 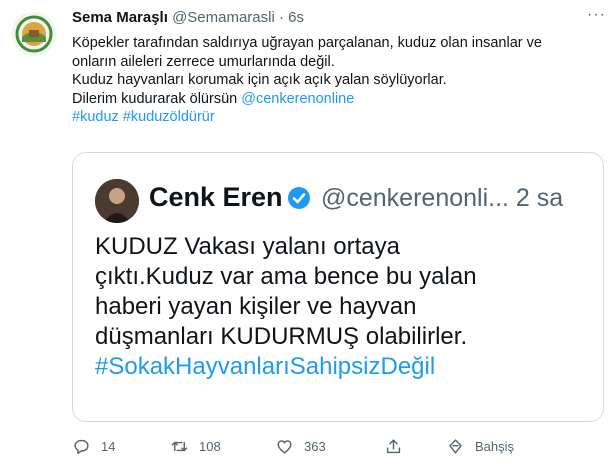 I want to click on like-count: 363, so click(x=315, y=446).